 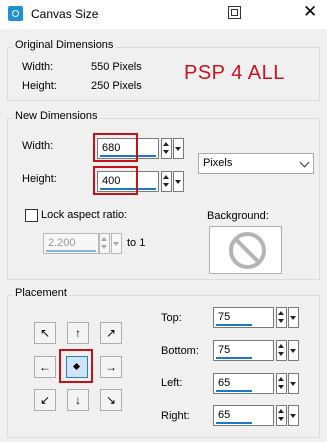 I want to click on app-icon, so click(x=15, y=13).